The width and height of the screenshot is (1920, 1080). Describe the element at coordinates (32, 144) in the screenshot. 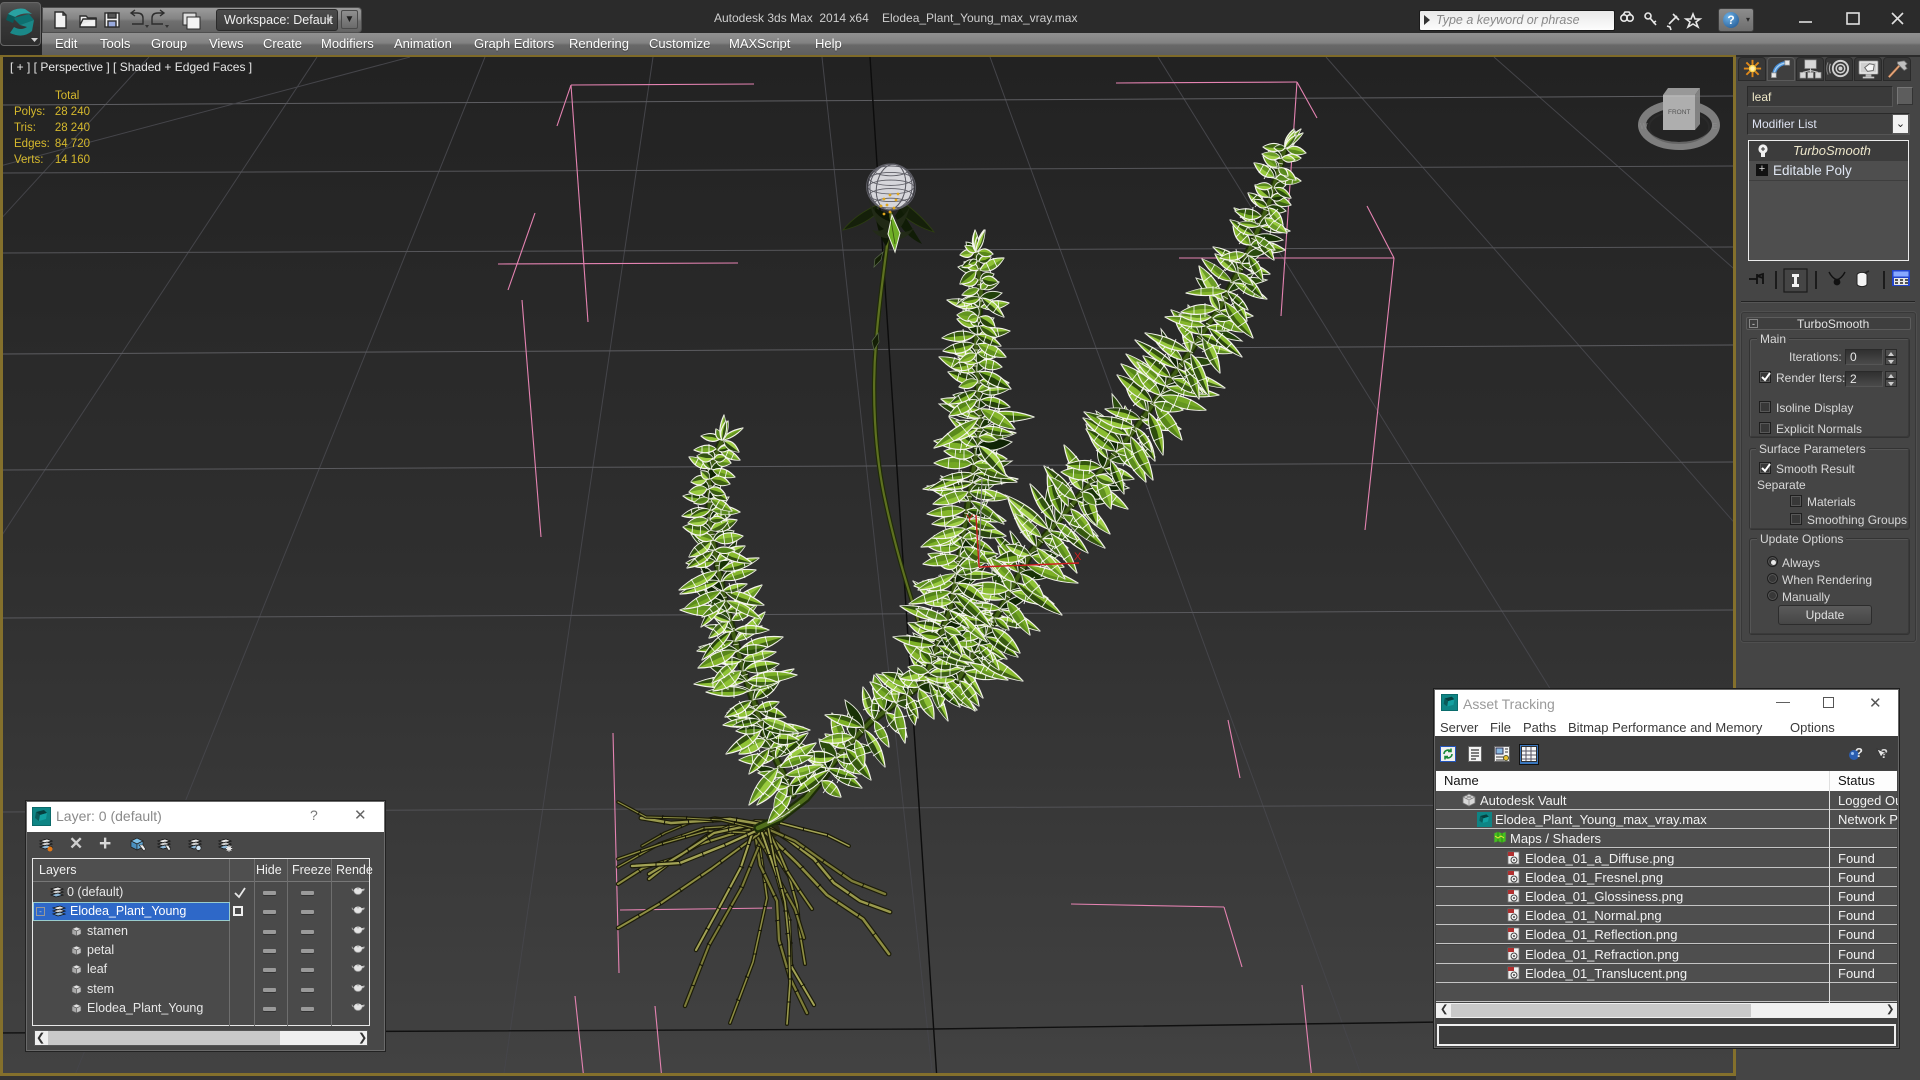

I see `svg-text: Edges:` at that location.